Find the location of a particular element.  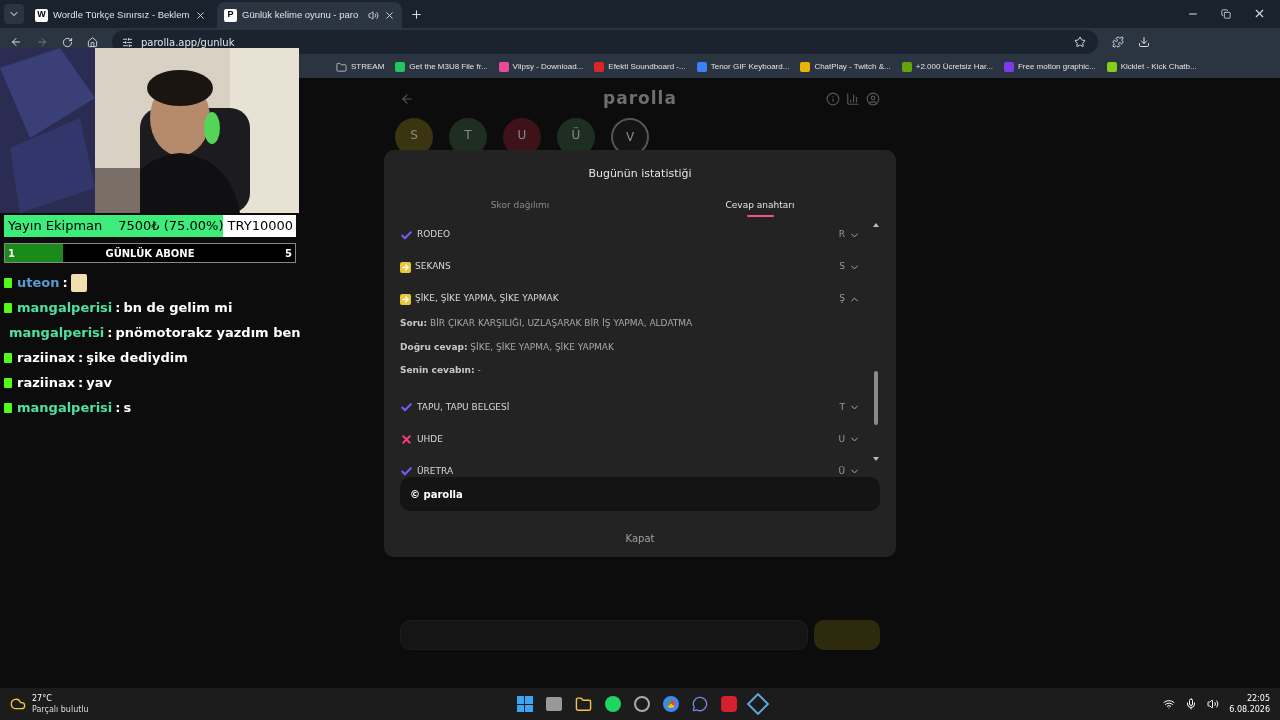

answer-row: ÜRETRA Ü is located at coordinates (634, 471).